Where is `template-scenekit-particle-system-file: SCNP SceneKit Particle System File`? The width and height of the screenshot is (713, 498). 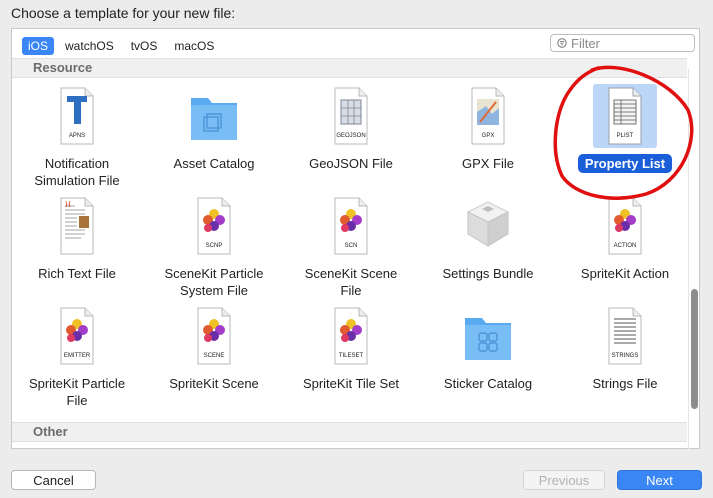 template-scenekit-particle-system-file: SCNP SceneKit Particle System File is located at coordinates (214, 243).